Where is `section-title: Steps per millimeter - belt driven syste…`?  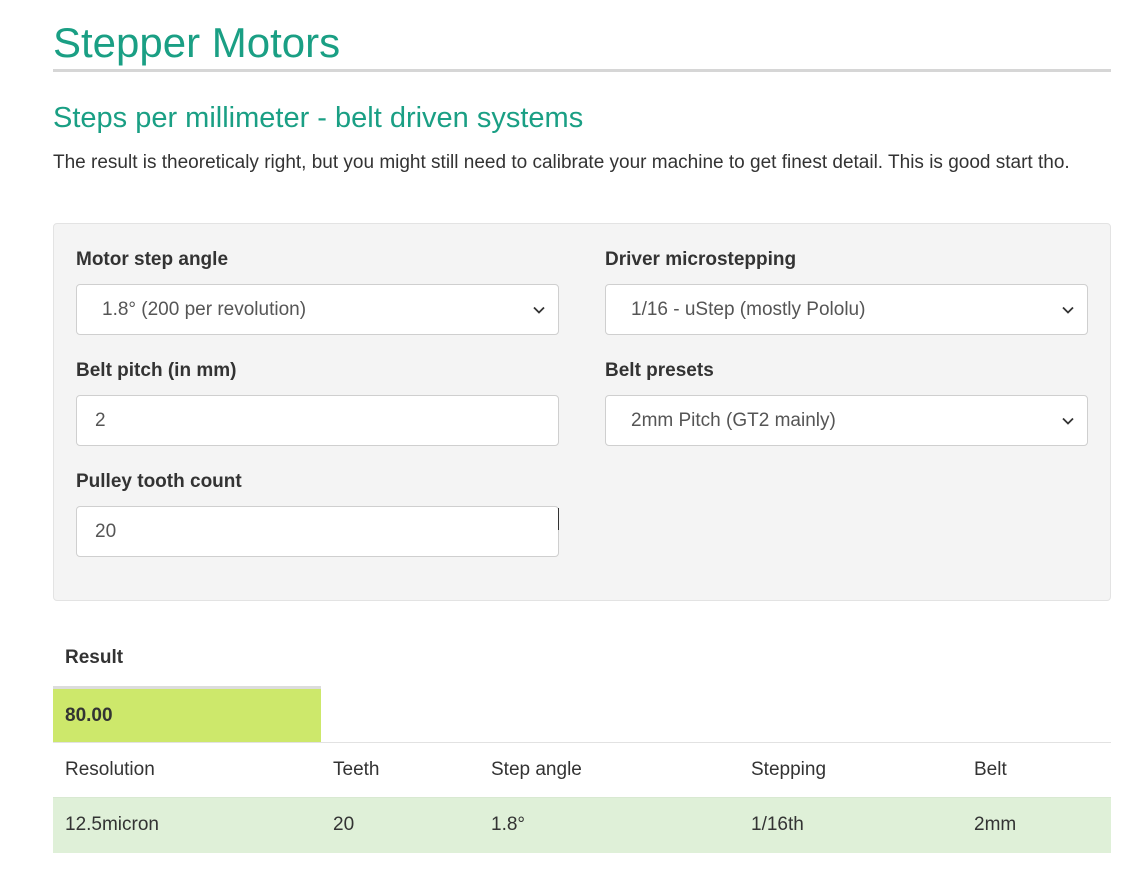
section-title: Steps per millimeter - belt driven syste… is located at coordinates (318, 118).